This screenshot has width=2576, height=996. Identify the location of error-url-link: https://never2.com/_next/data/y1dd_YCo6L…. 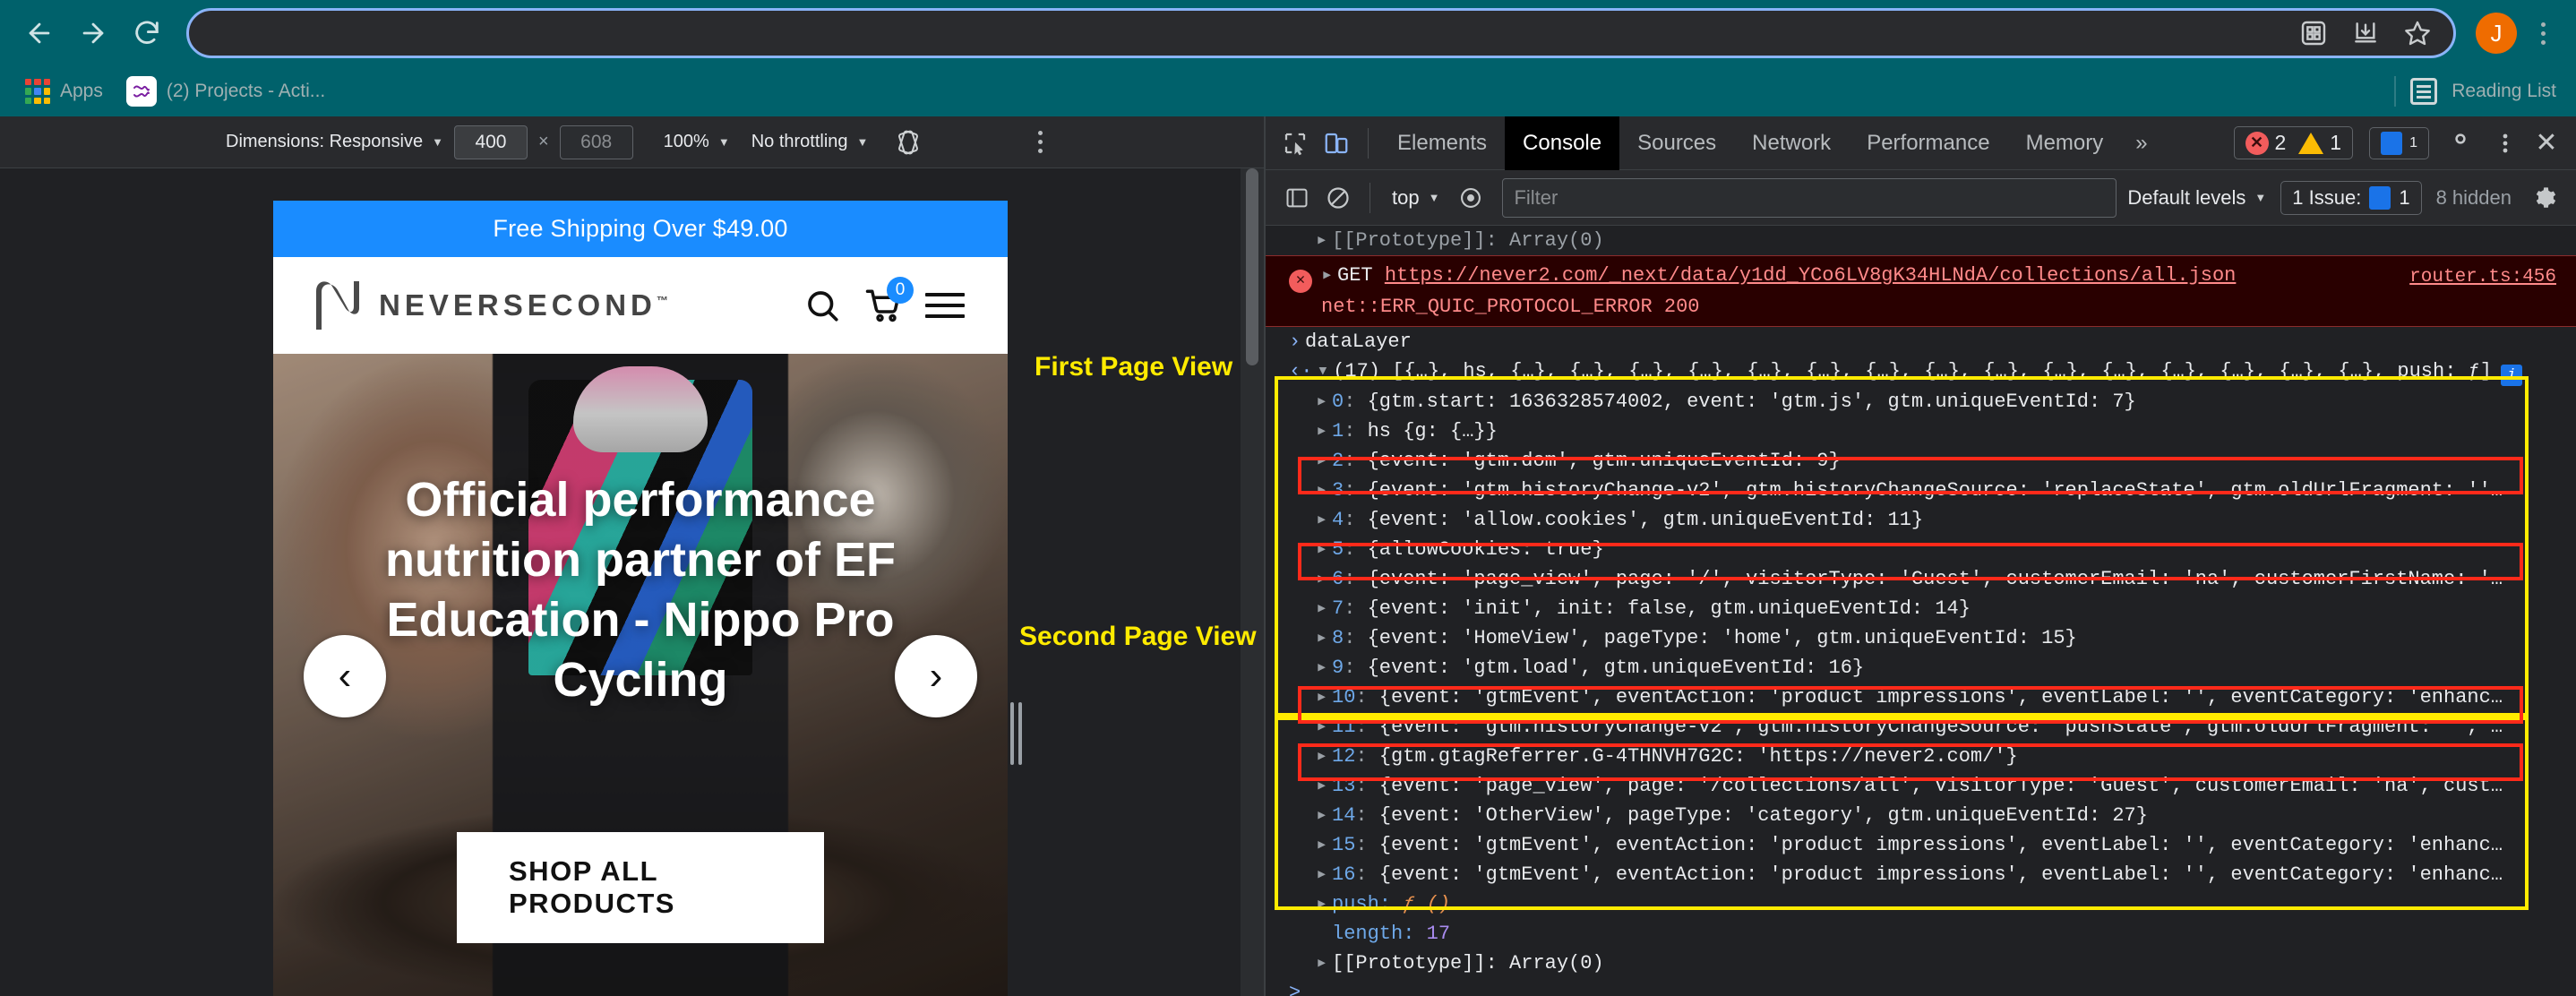
(1811, 275).